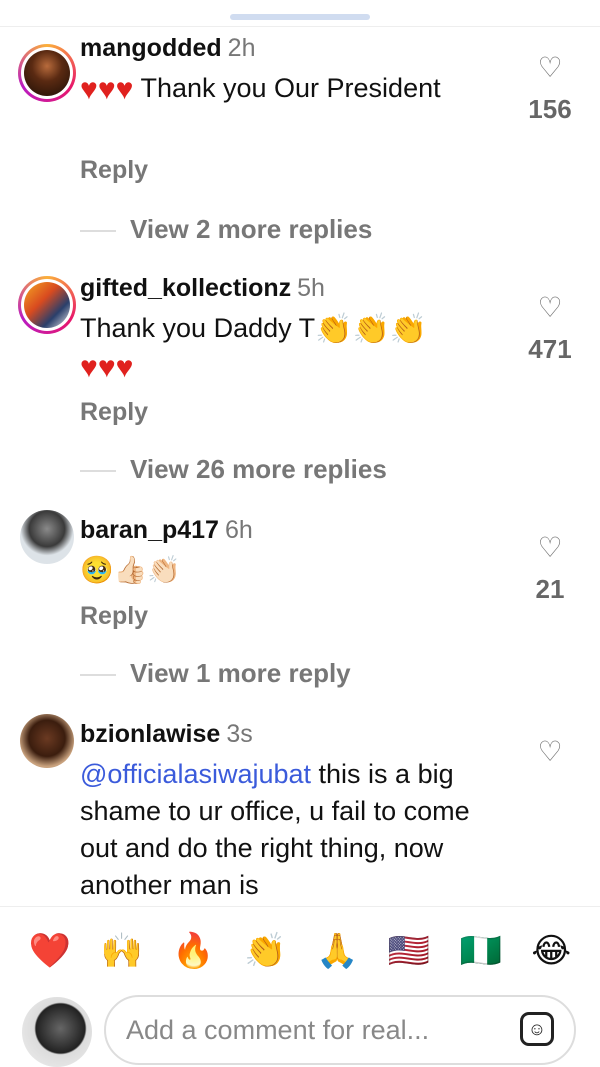 The width and height of the screenshot is (600, 1067). I want to click on top-divider, so click(300, 13).